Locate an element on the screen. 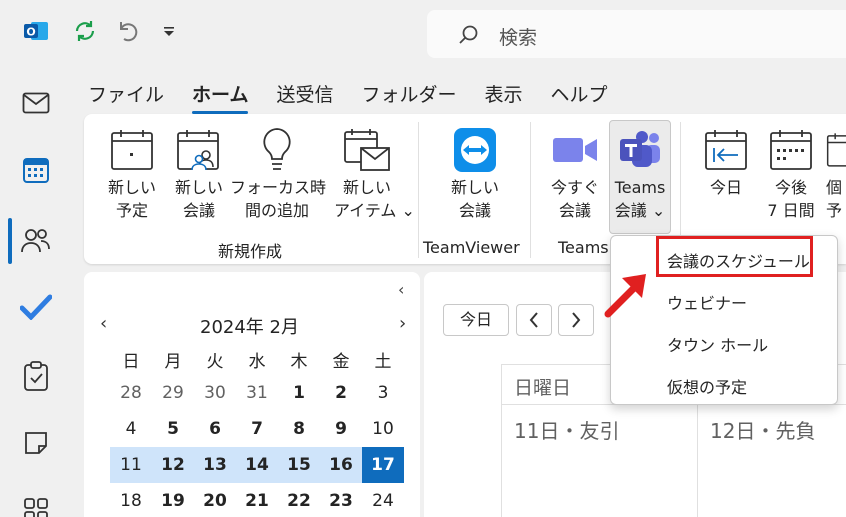 The width and height of the screenshot is (846, 517). annotation-highlight-box is located at coordinates (734, 256).